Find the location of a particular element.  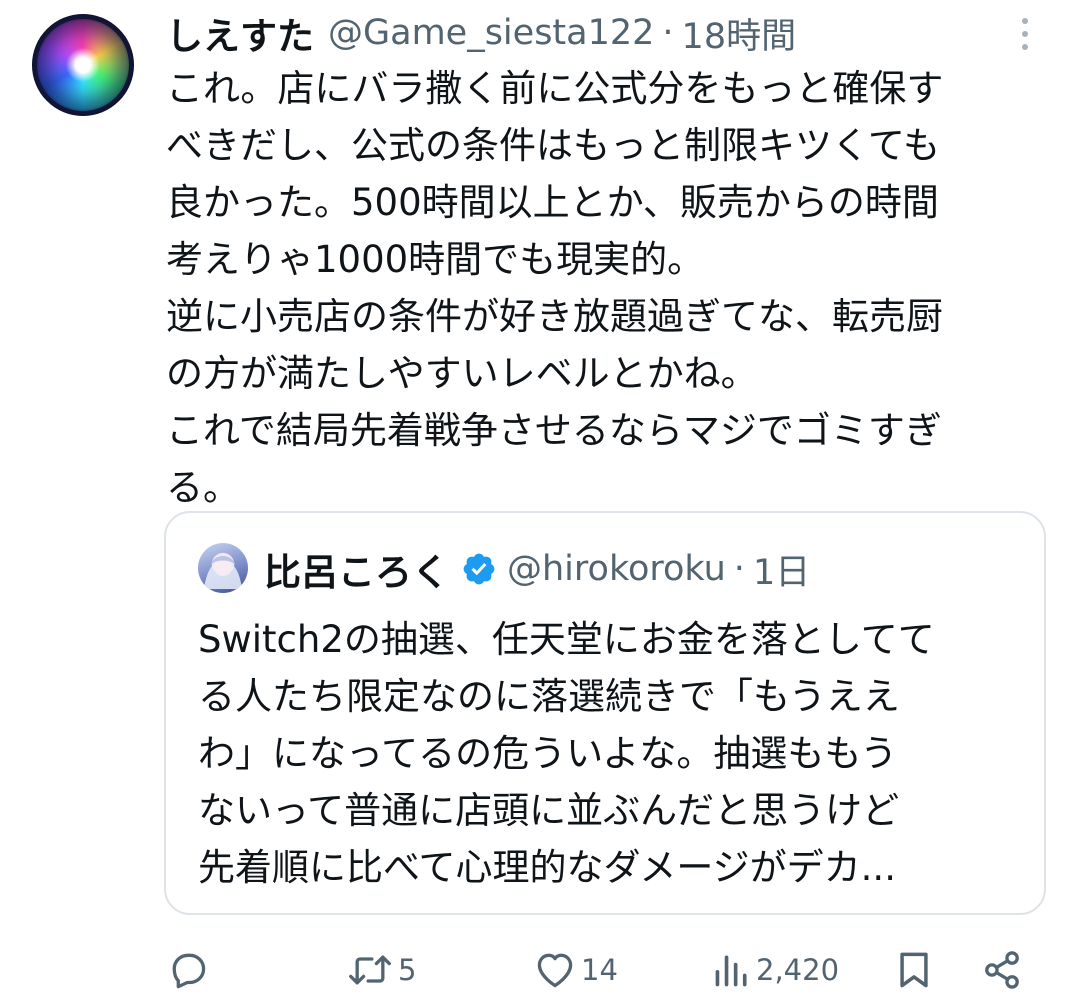

heart-icon is located at coordinates (555, 970).